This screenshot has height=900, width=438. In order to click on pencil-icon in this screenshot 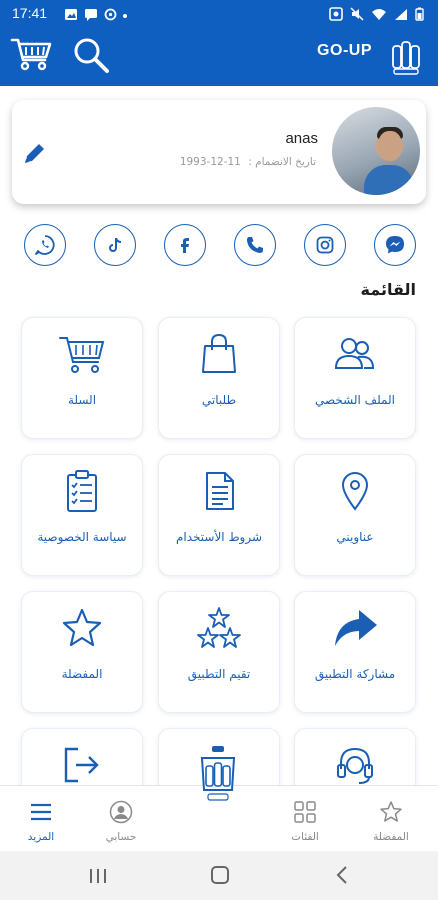, I will do `click(34, 153)`.